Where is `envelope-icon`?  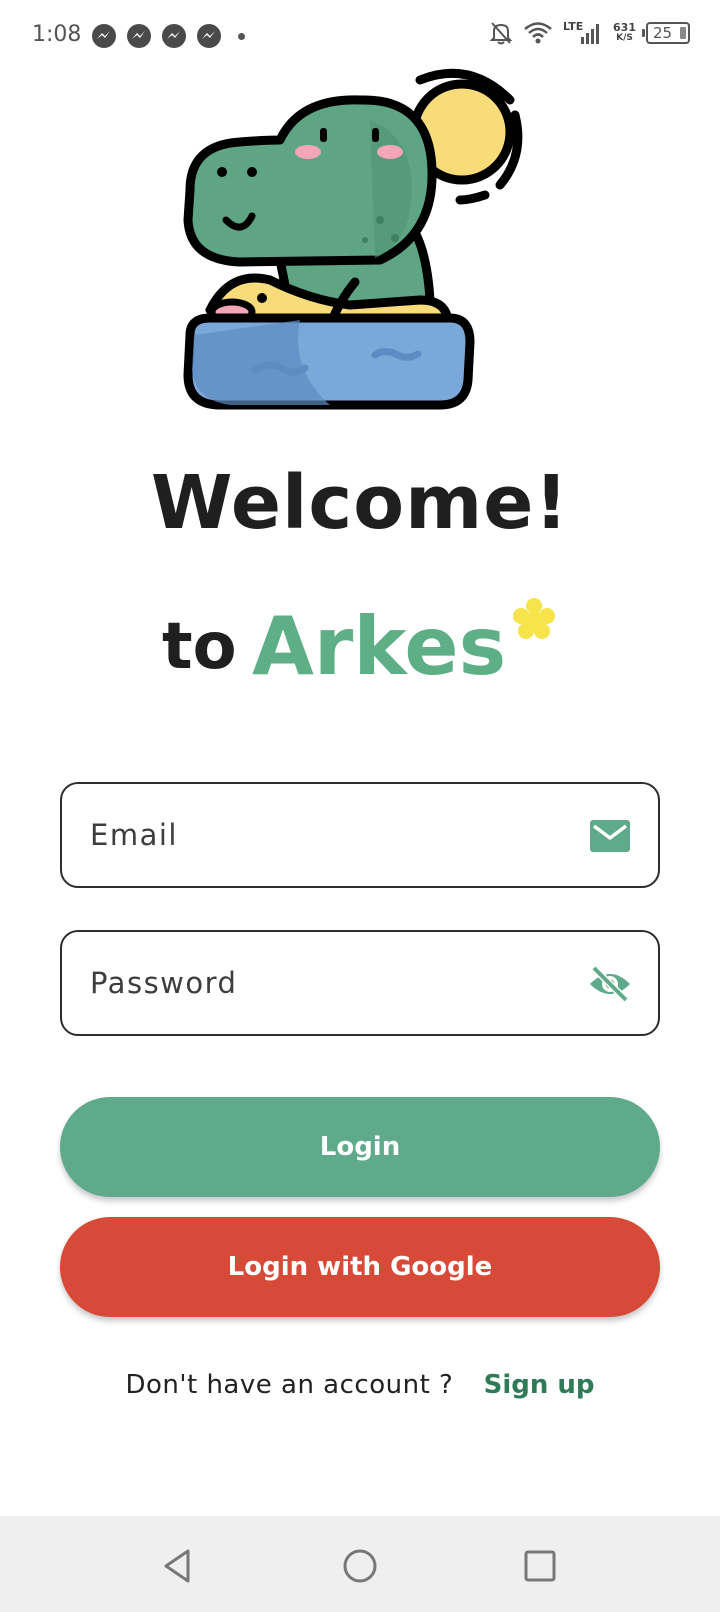
envelope-icon is located at coordinates (610, 836).